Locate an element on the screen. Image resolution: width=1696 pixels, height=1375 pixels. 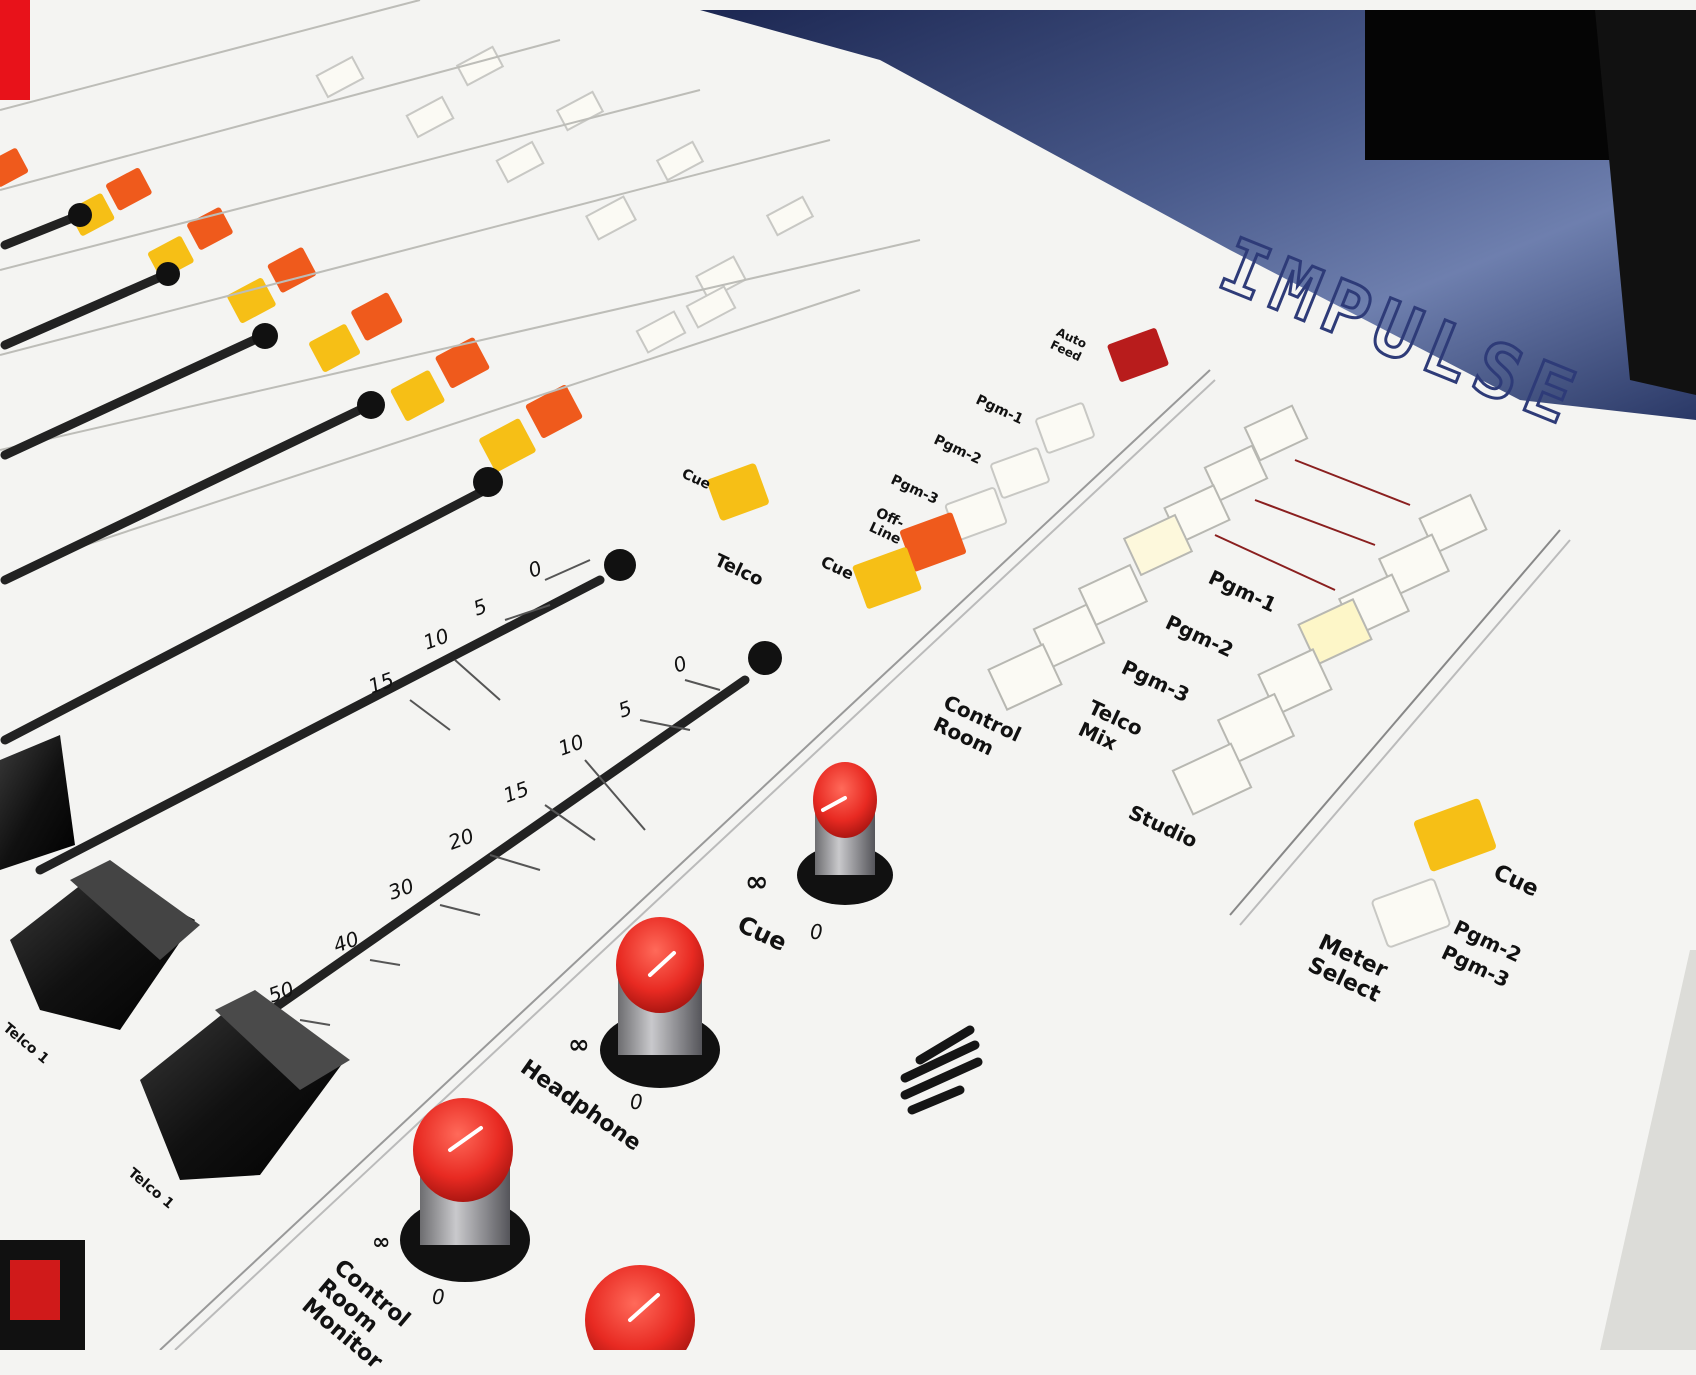
headphone-knob-max: ∞ is located at coordinates (579, 1045).